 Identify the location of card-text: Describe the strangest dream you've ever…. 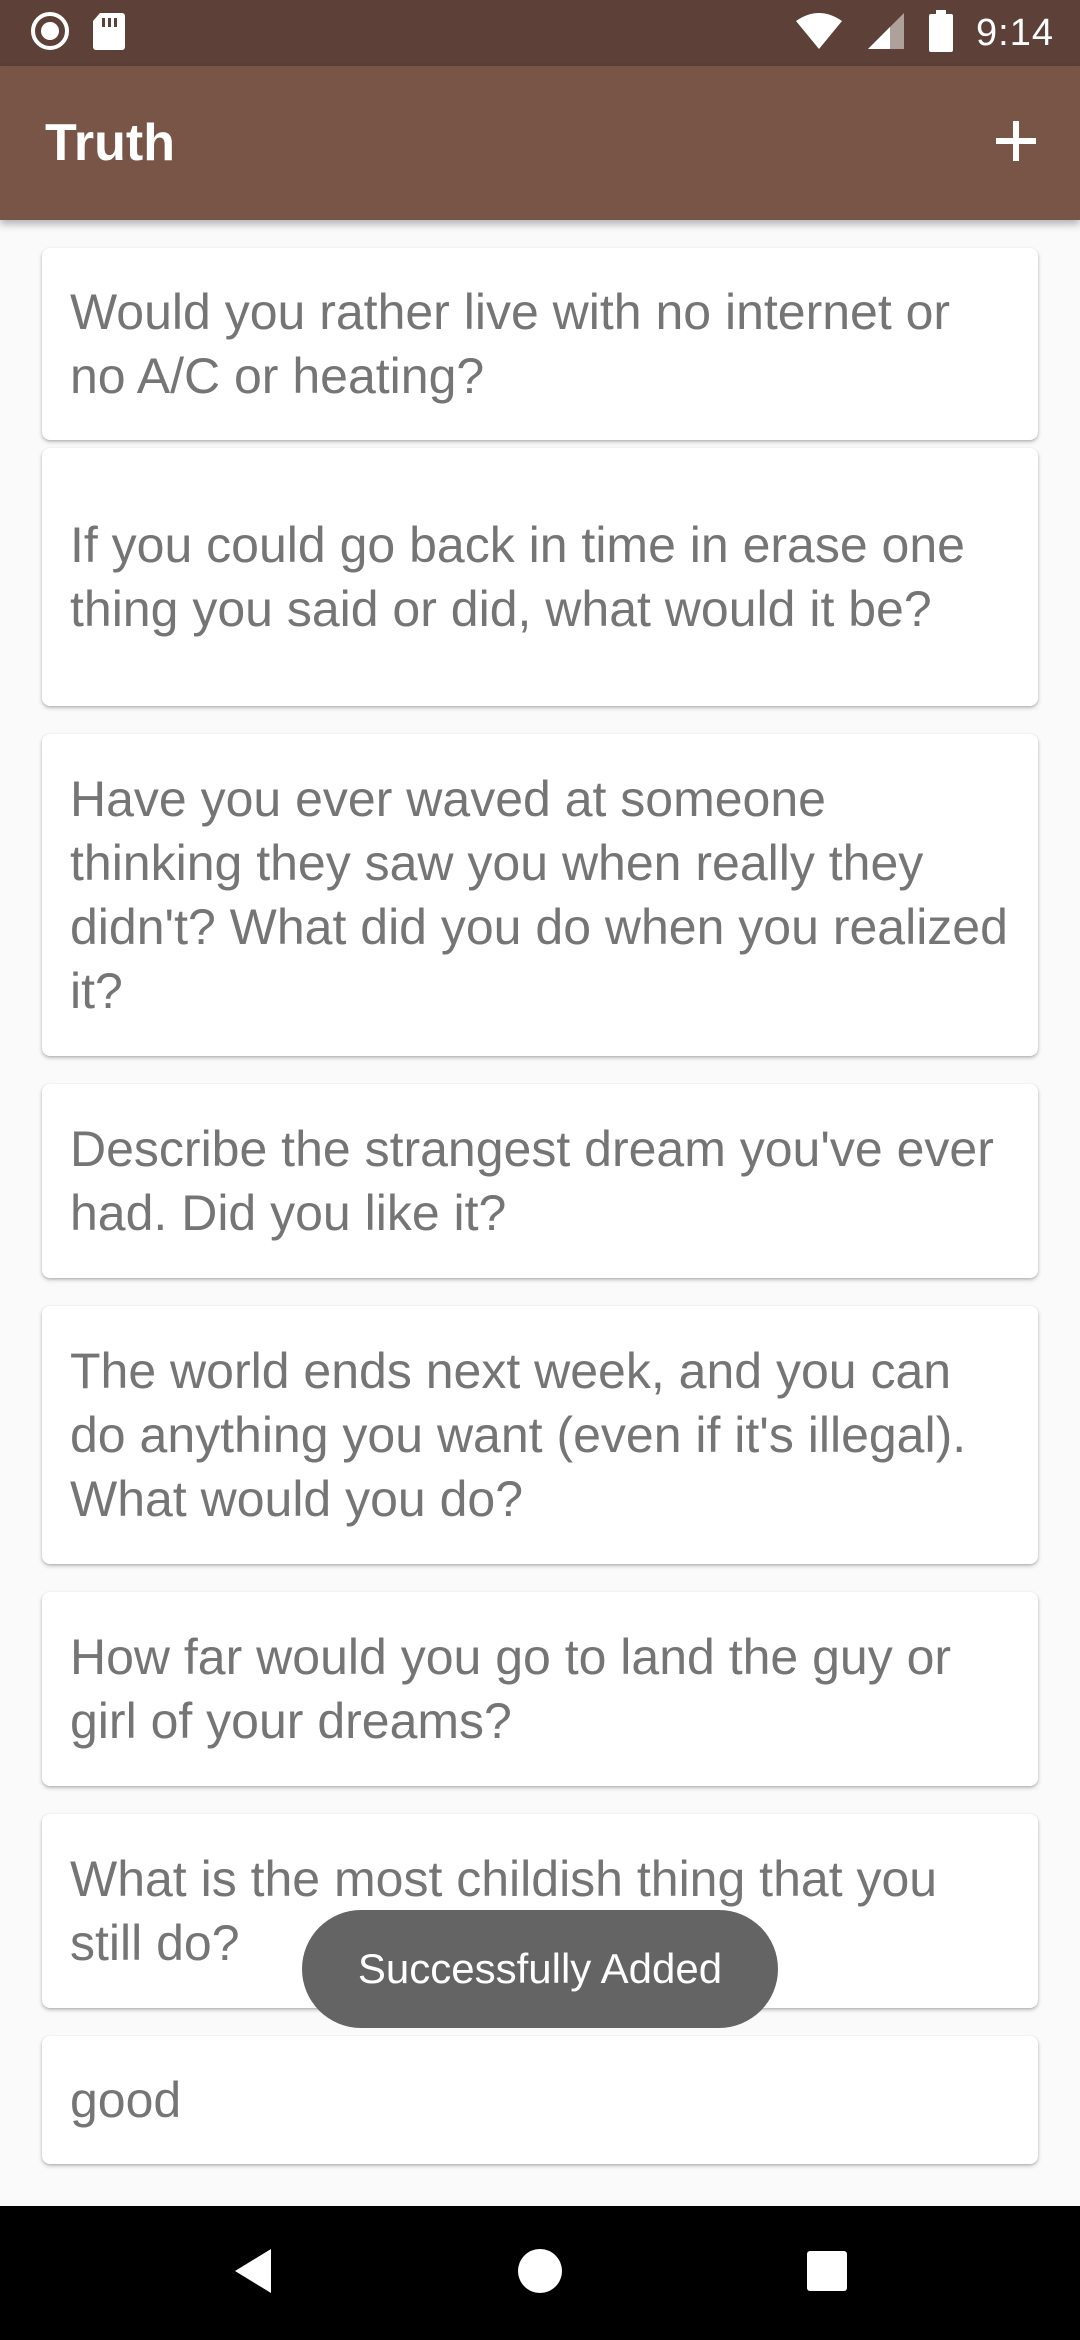
(532, 1181).